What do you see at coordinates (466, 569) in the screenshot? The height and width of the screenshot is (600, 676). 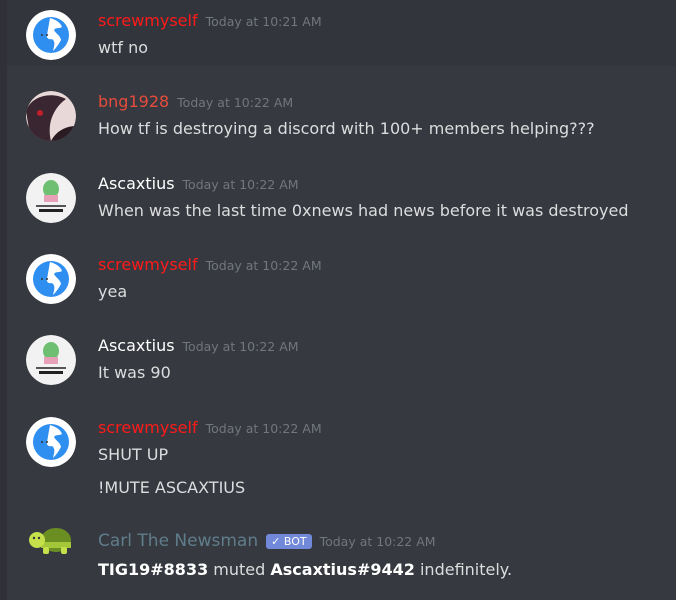 I see `suffix-text: indefinitely.` at bounding box center [466, 569].